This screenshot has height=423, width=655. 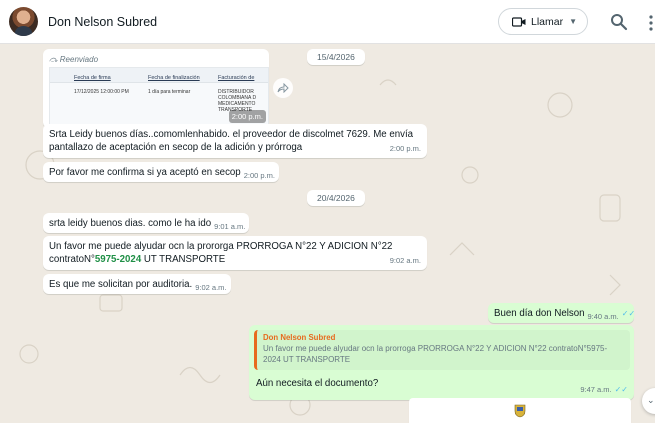 I want to click on document-crest-icon, so click(x=520, y=411).